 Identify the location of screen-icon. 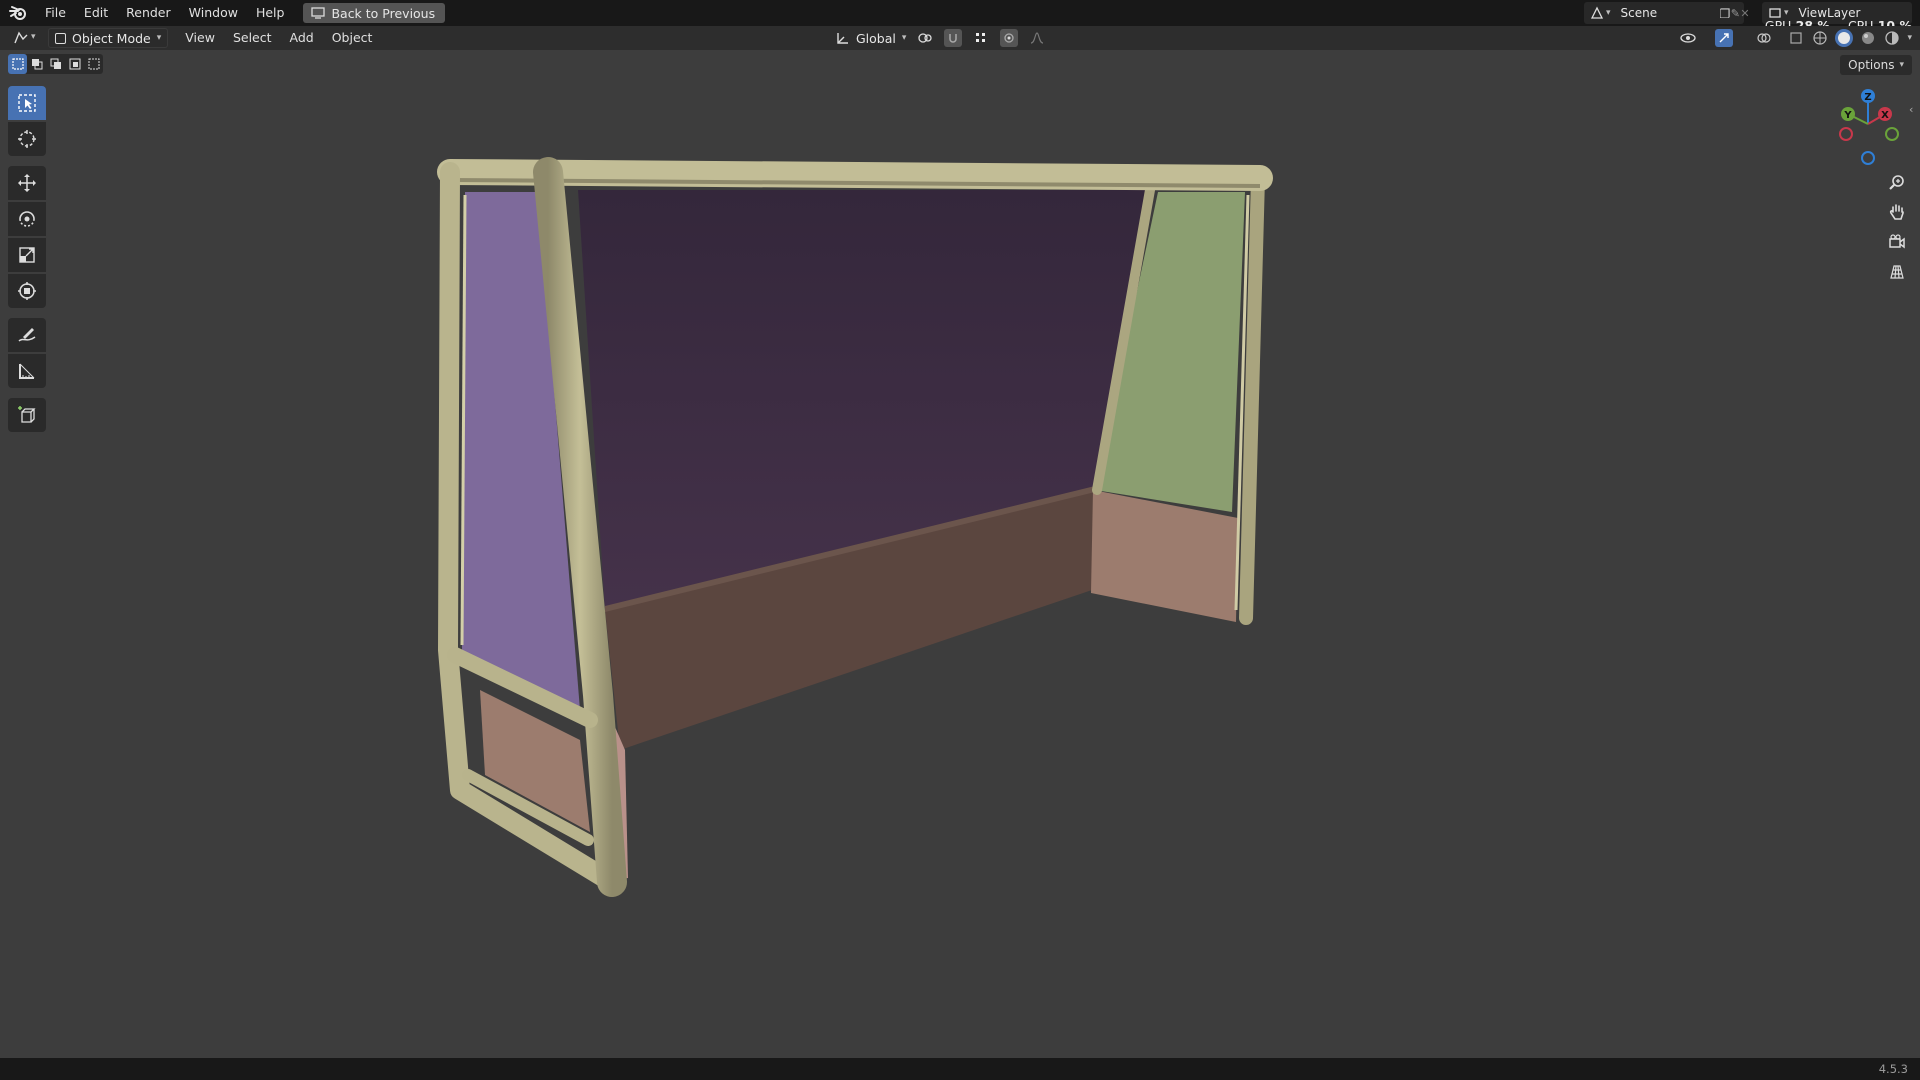
(318, 13).